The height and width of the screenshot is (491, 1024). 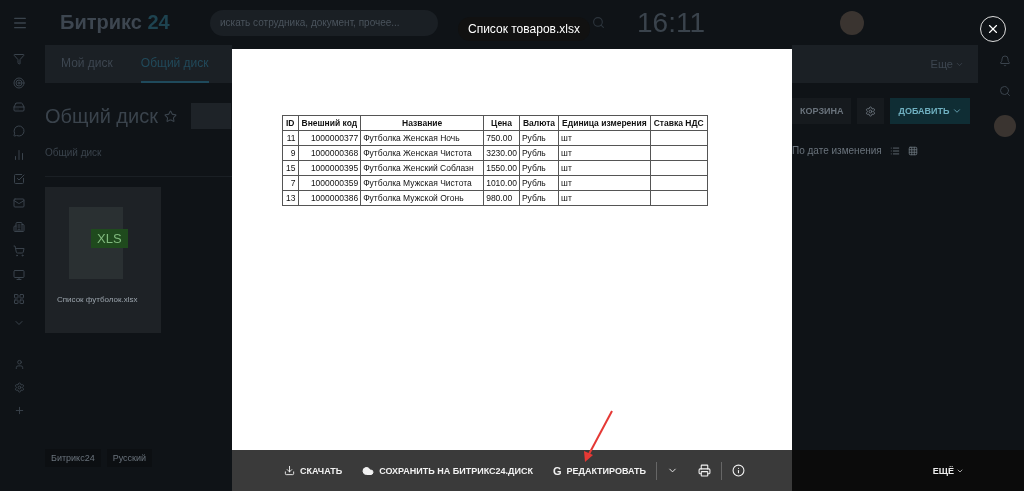 What do you see at coordinates (73, 458) in the screenshot?
I see `footer-link: Битрикс24` at bounding box center [73, 458].